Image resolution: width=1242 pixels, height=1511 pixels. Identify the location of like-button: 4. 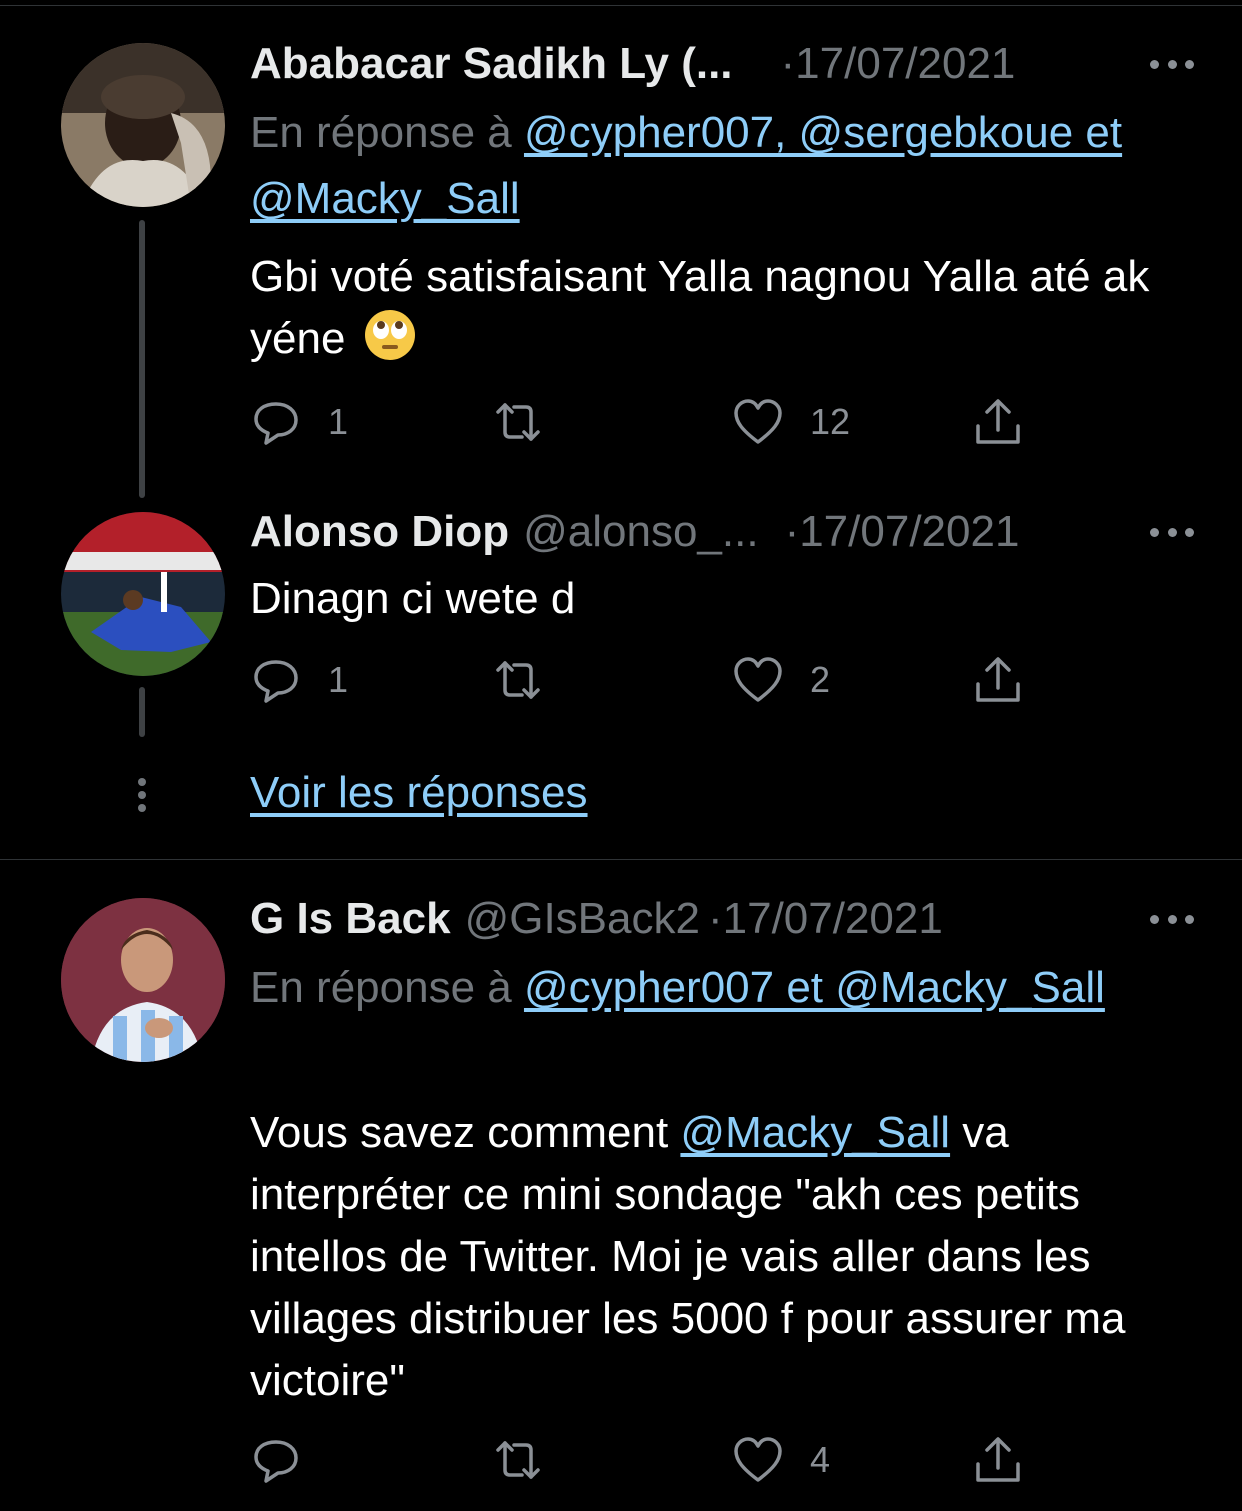
(781, 1460).